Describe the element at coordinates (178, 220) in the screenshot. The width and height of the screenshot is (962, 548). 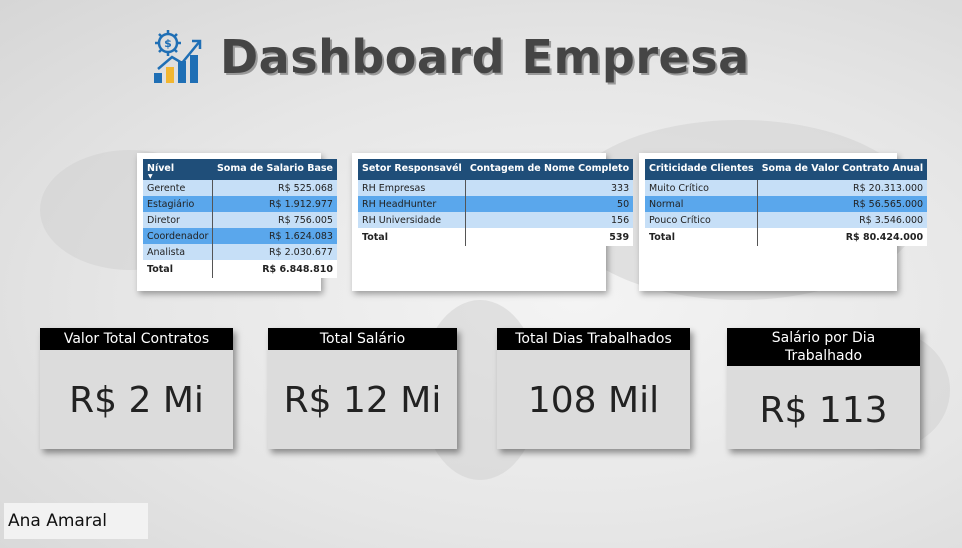
I see `table-cell: Diretor` at that location.